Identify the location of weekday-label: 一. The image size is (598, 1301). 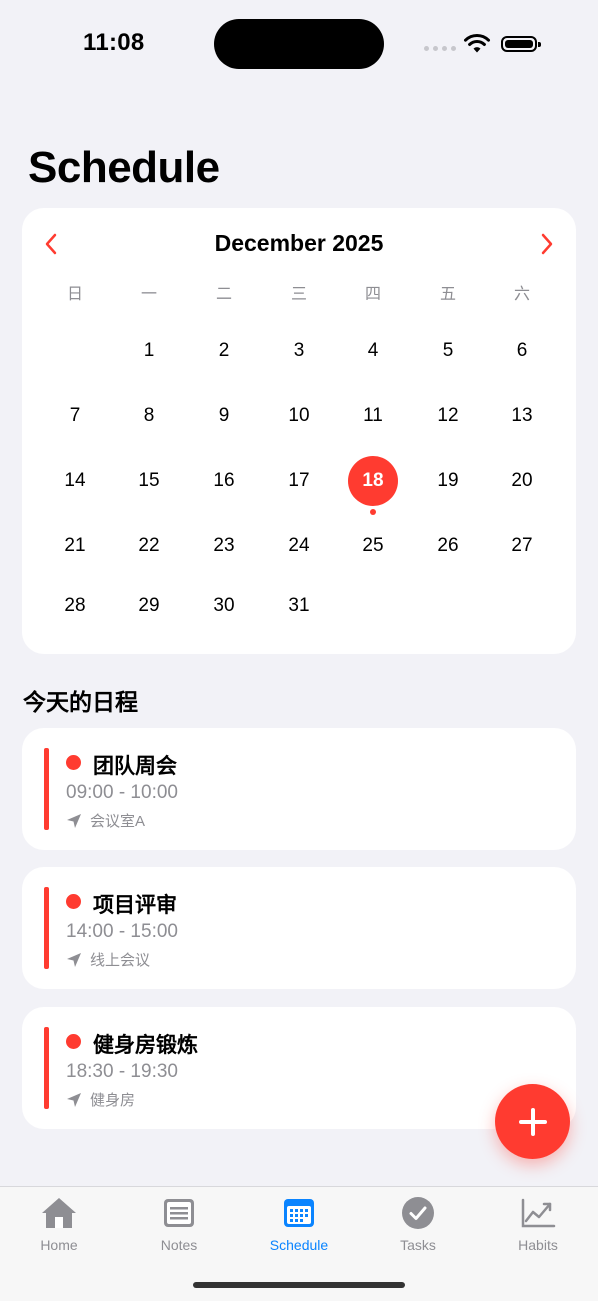
(148, 294).